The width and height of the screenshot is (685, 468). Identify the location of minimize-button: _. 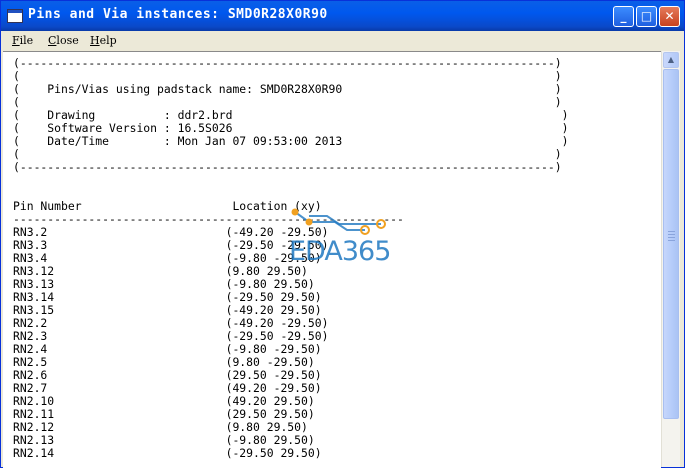
(623, 16).